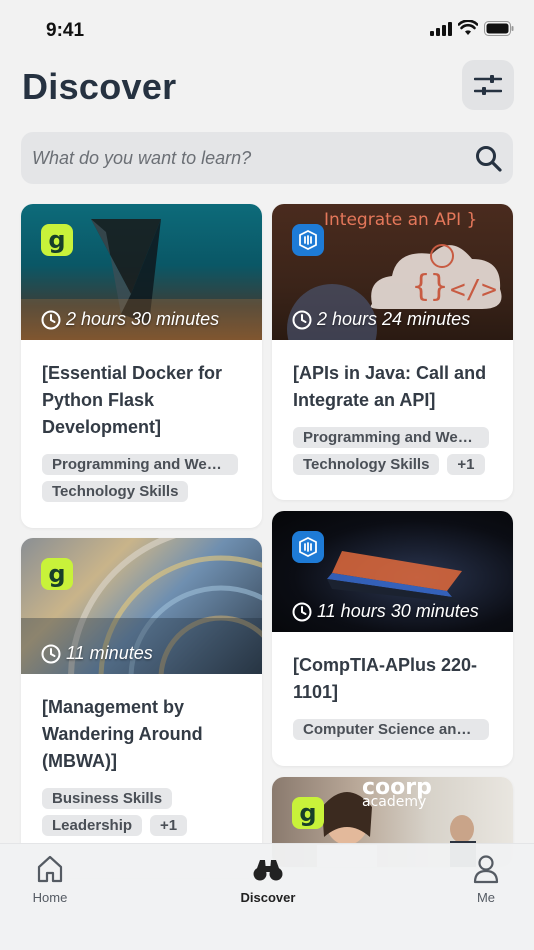  I want to click on sliders-icon, so click(488, 85).